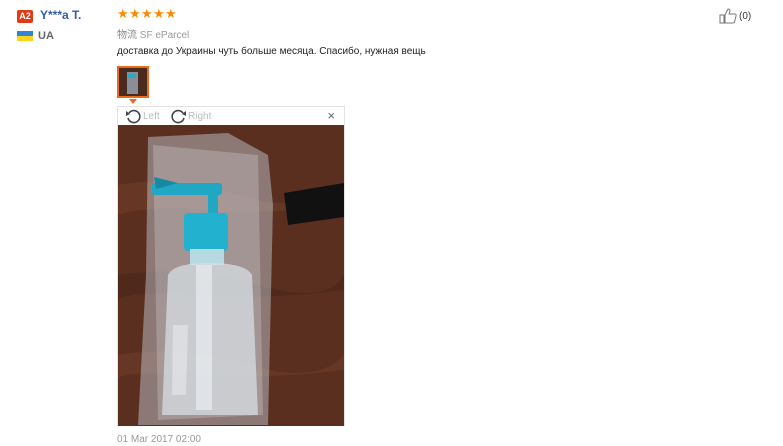 This screenshot has height=446, width=783. I want to click on star-rating: ★ ★ ★ ★ ★, so click(147, 13).